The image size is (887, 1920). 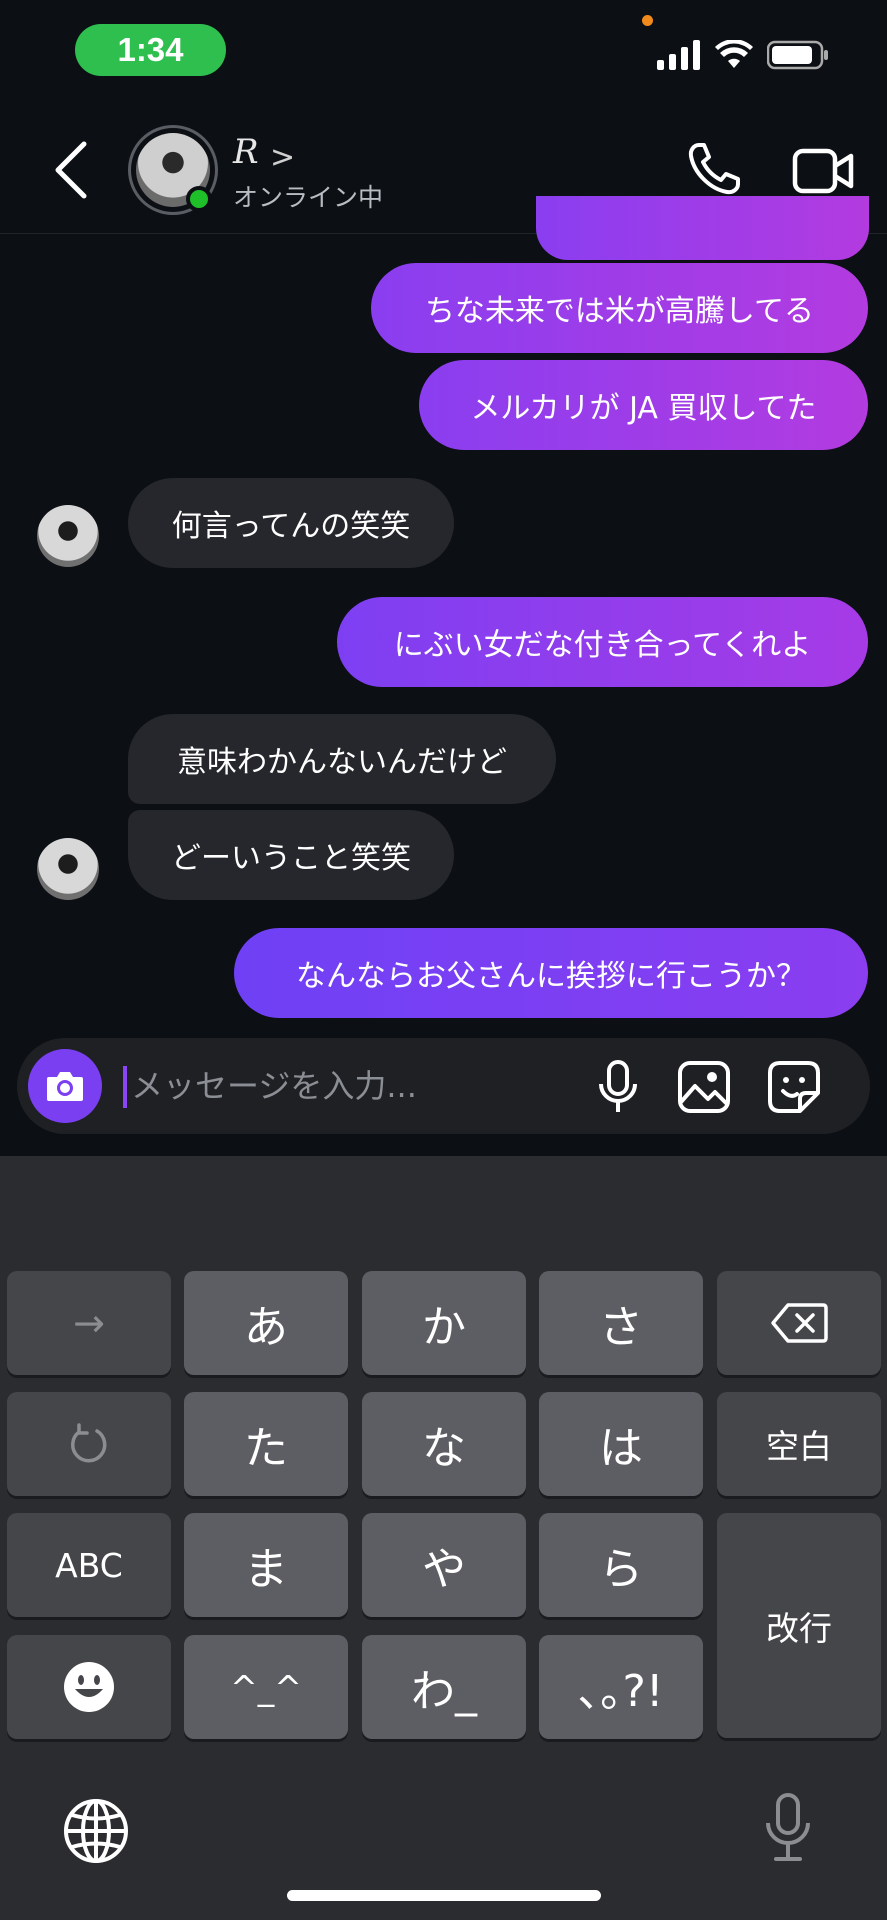 What do you see at coordinates (96, 1831) in the screenshot?
I see `globe-icon` at bounding box center [96, 1831].